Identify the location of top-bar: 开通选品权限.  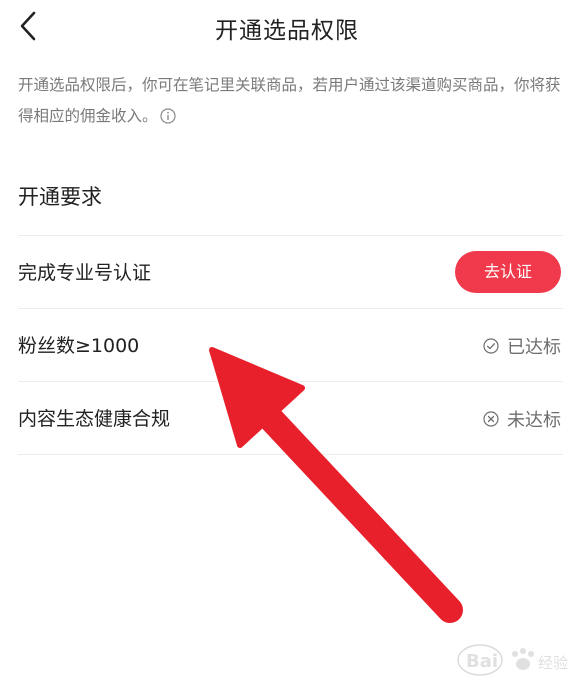
(287, 26).